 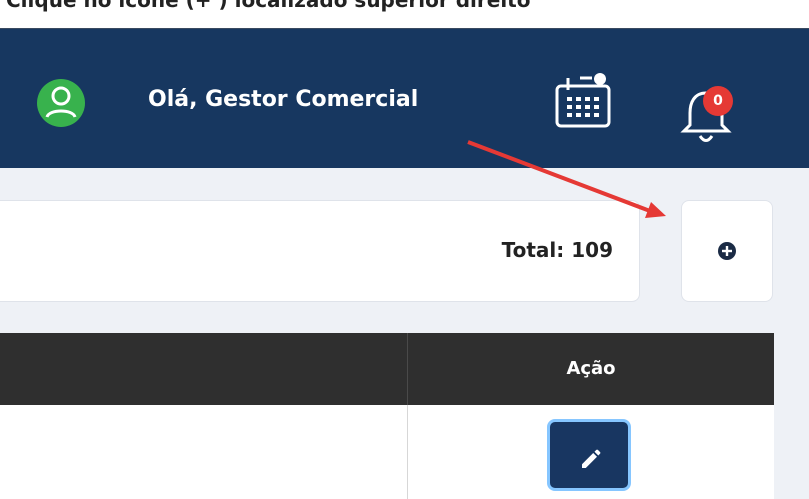 What do you see at coordinates (557, 250) in the screenshot?
I see `total-count: Total: 109` at bounding box center [557, 250].